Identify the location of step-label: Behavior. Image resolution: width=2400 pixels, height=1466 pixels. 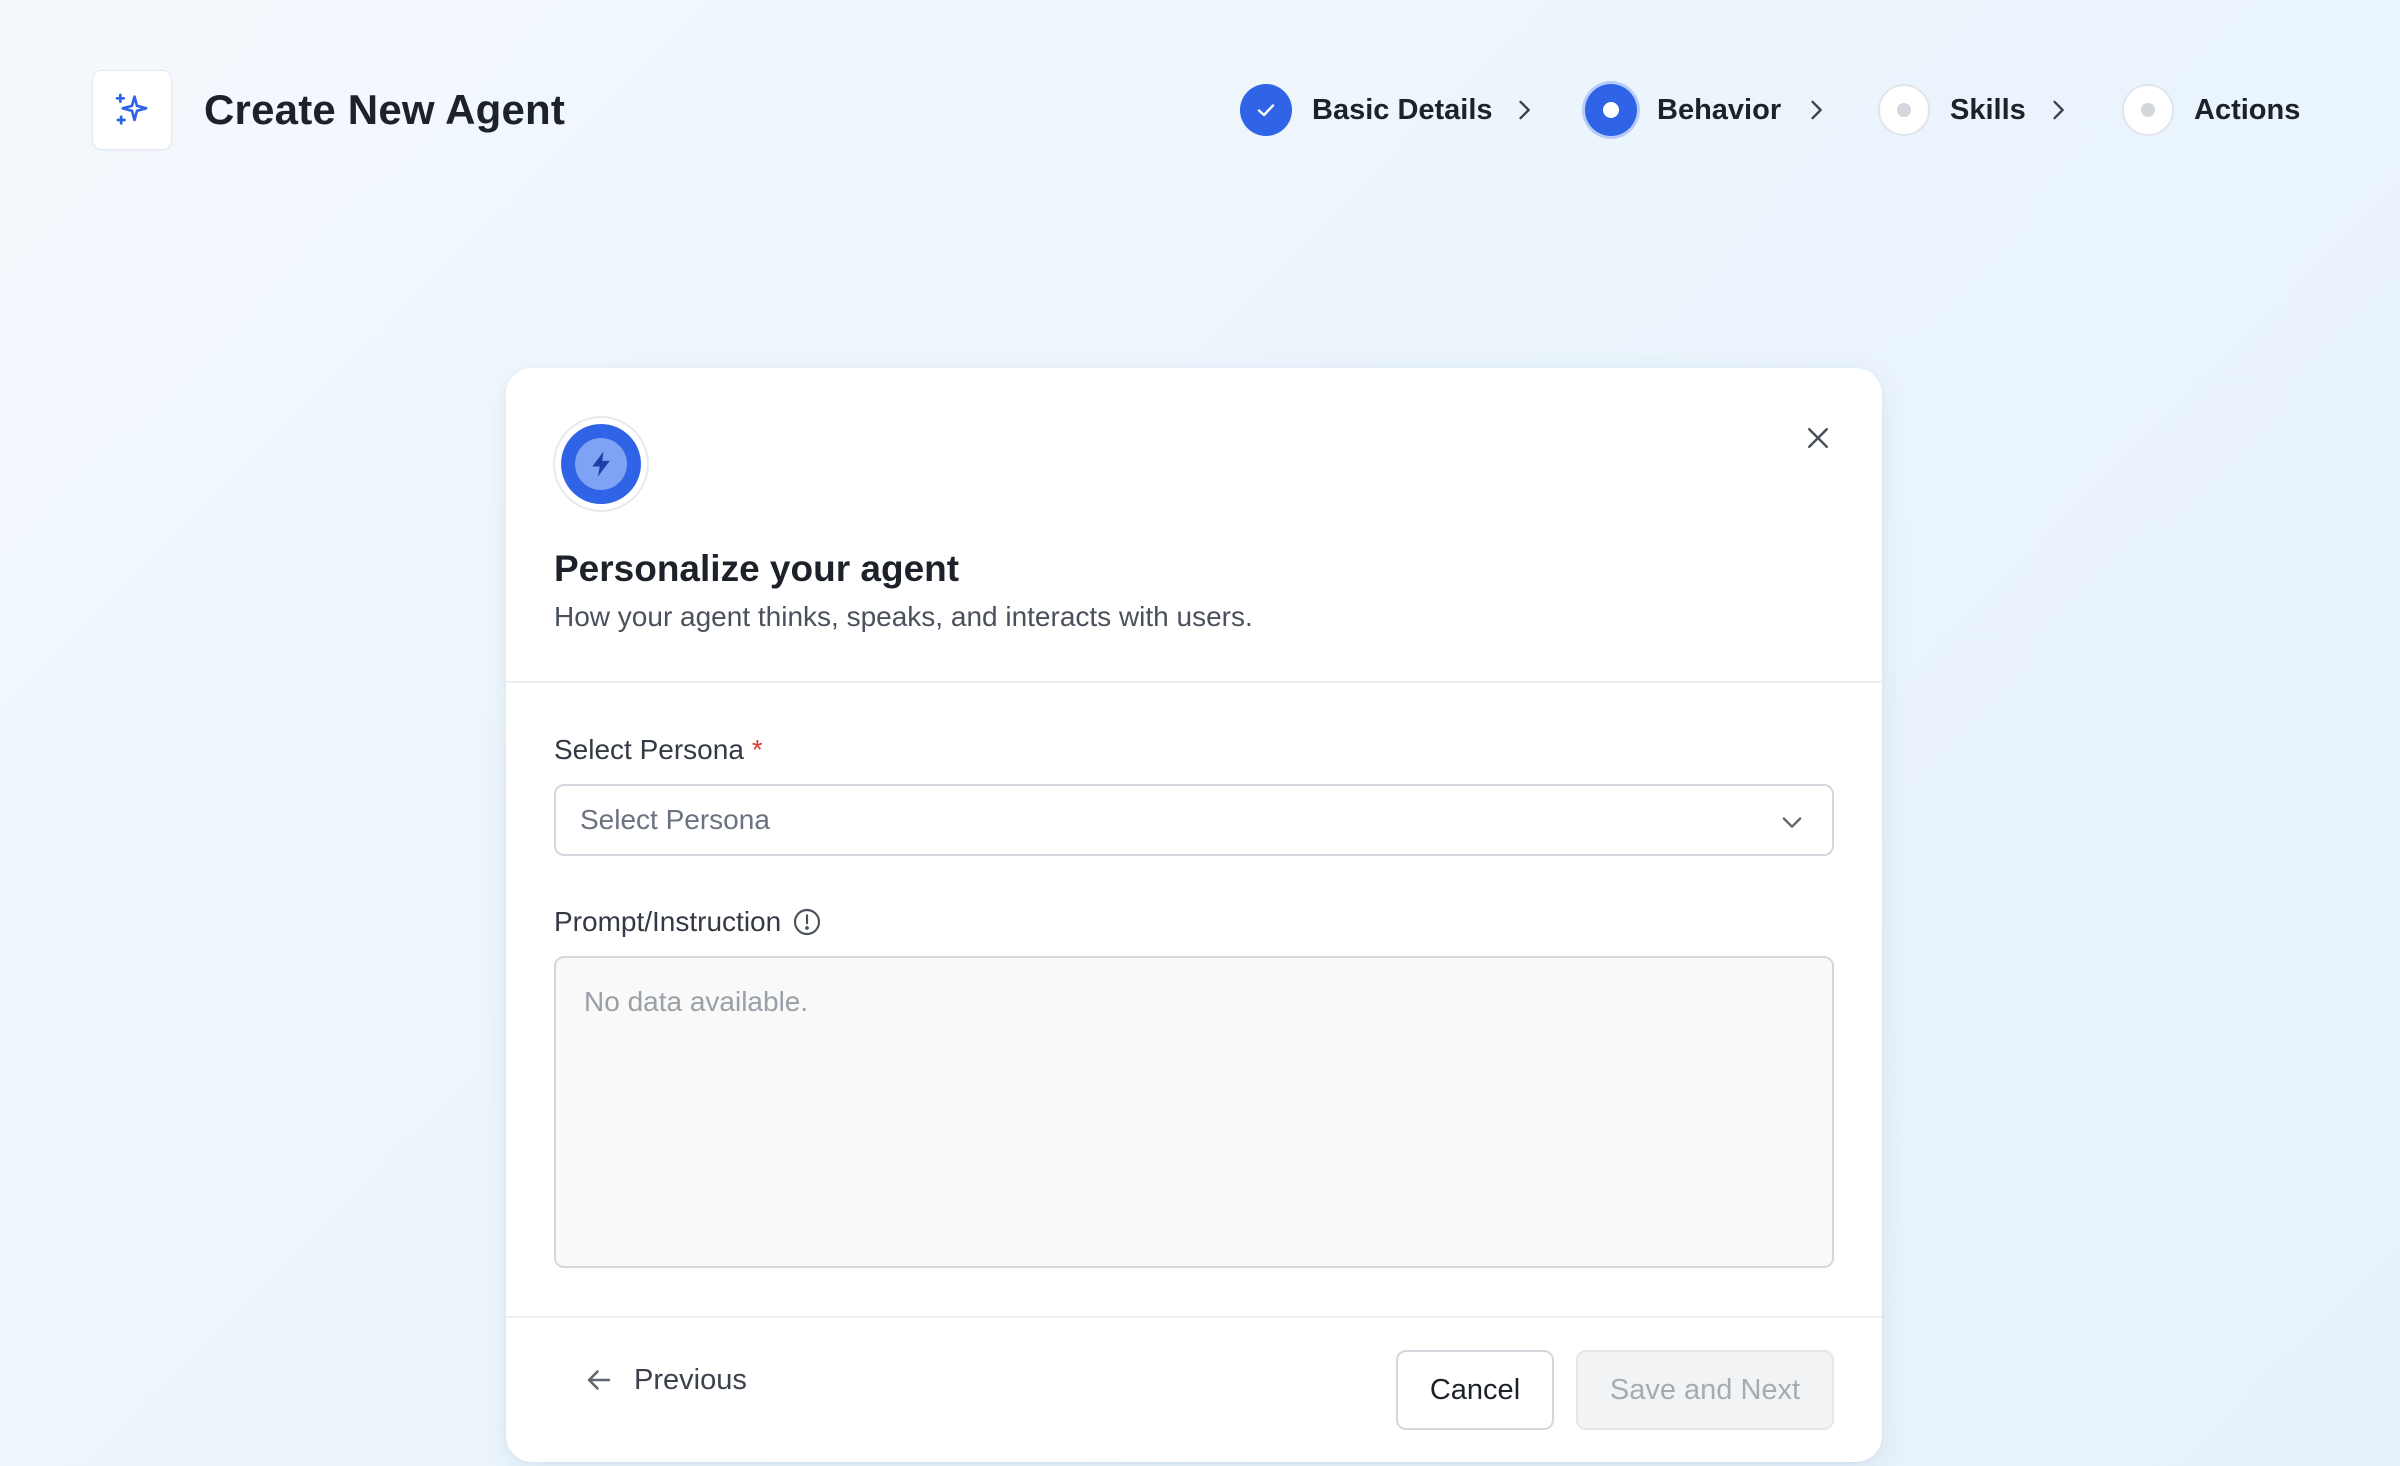
(1719, 109).